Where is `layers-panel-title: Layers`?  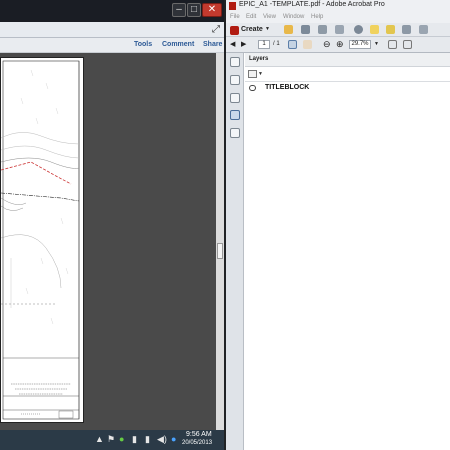
layers-panel-title: Layers is located at coordinates (259, 59).